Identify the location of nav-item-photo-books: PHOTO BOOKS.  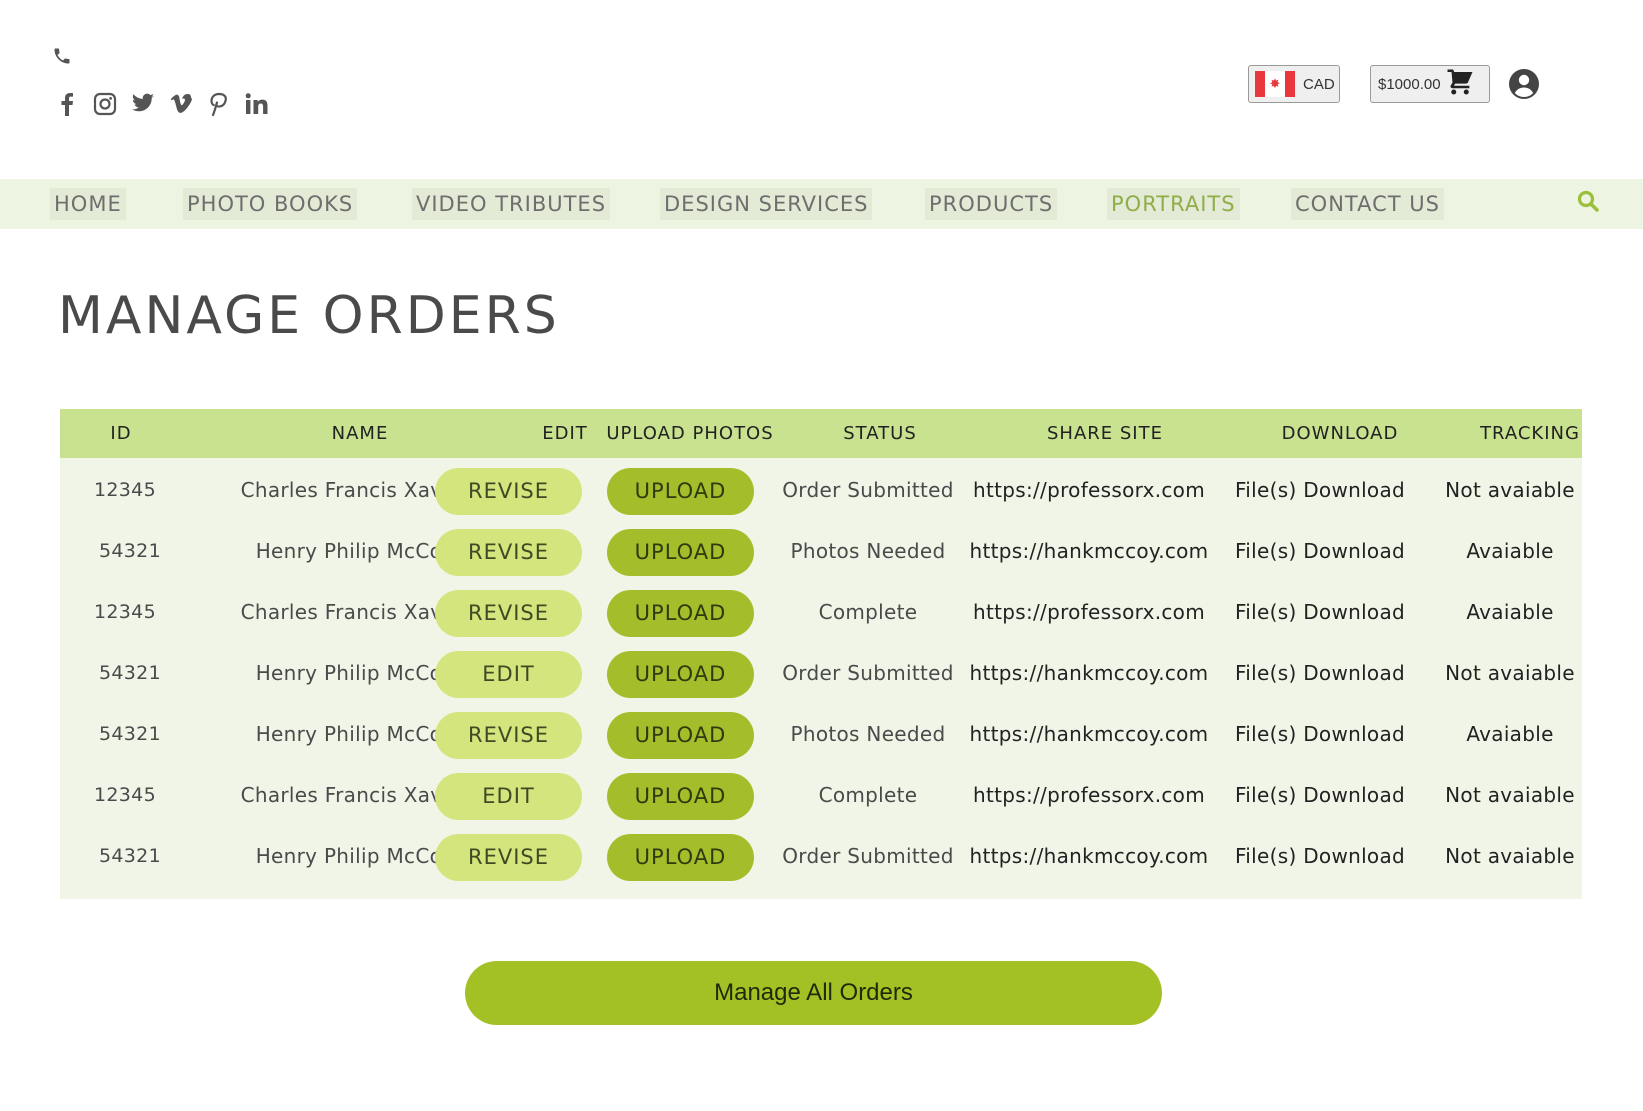
(270, 204).